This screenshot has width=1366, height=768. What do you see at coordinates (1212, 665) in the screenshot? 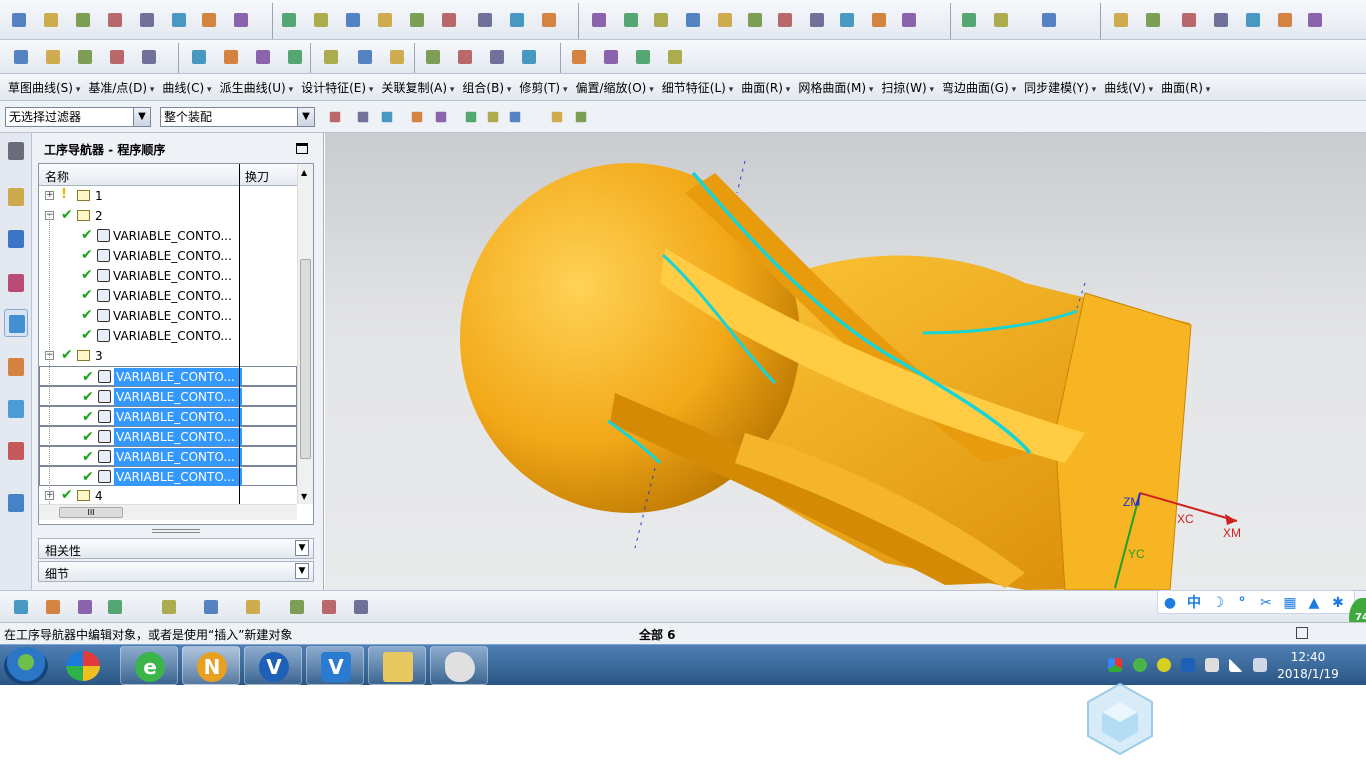
I see `device-icon` at bounding box center [1212, 665].